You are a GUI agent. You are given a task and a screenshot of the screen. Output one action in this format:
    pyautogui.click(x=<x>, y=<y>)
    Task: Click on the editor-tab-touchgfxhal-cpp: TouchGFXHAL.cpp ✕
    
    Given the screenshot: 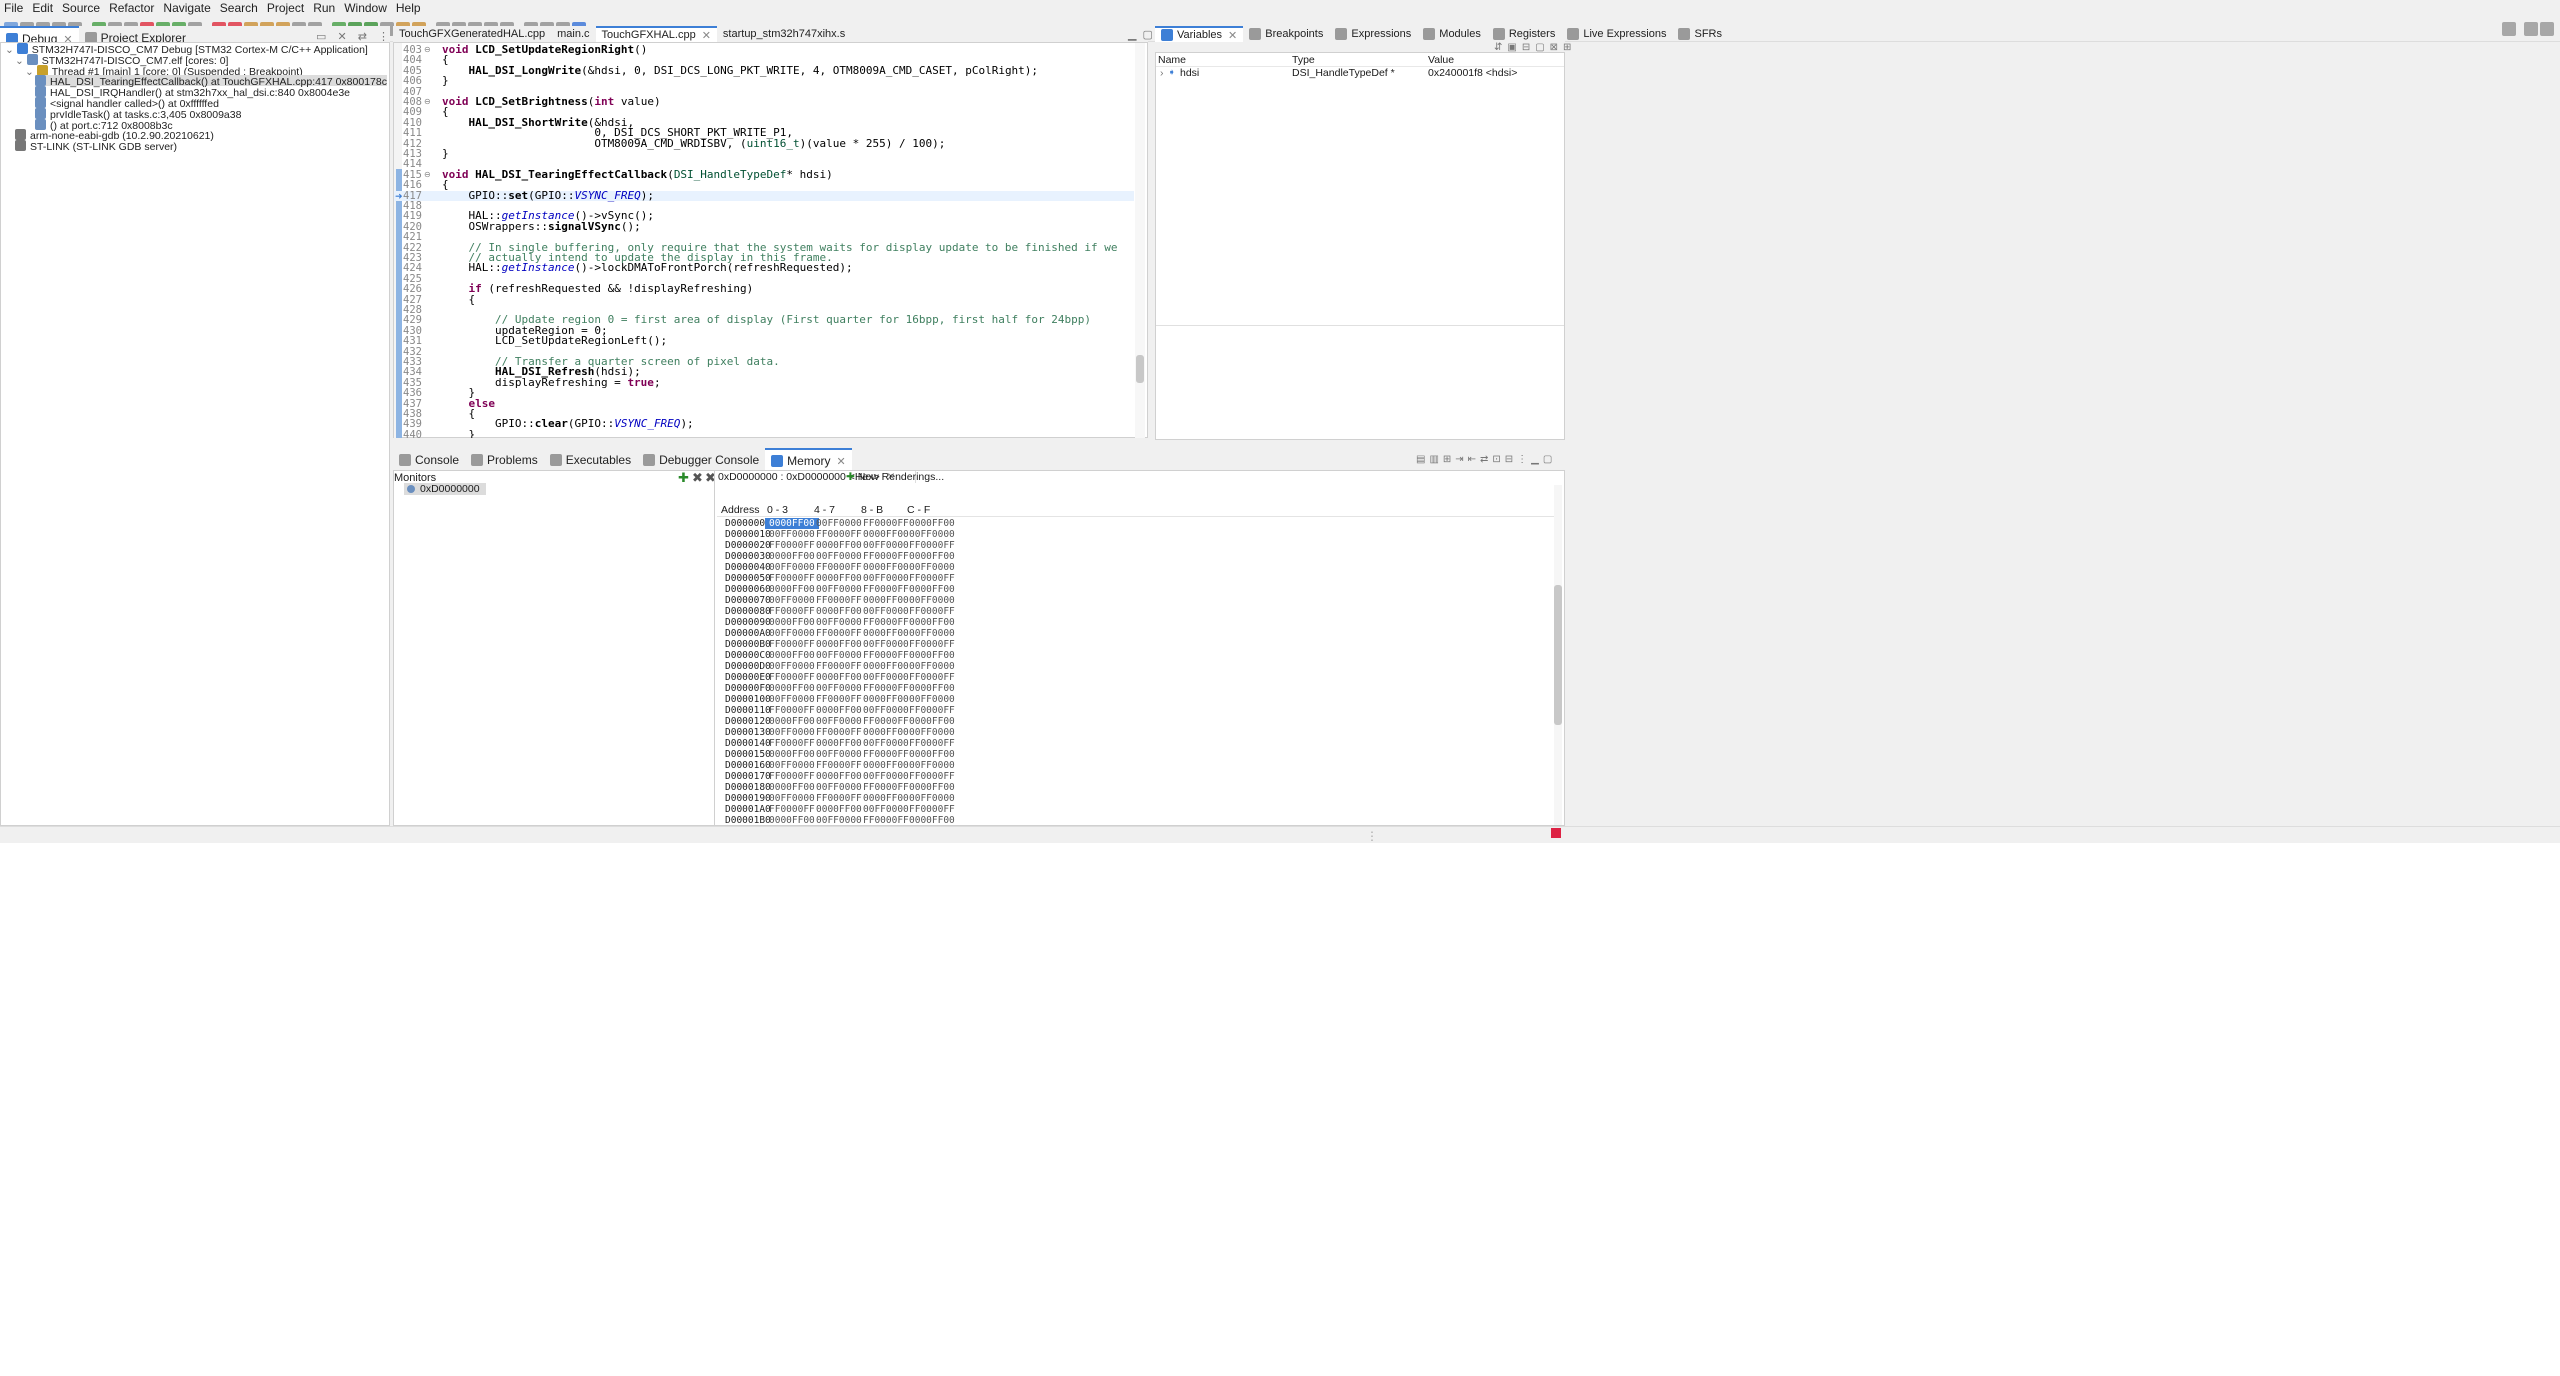 What is the action you would take?
    pyautogui.click(x=656, y=34)
    